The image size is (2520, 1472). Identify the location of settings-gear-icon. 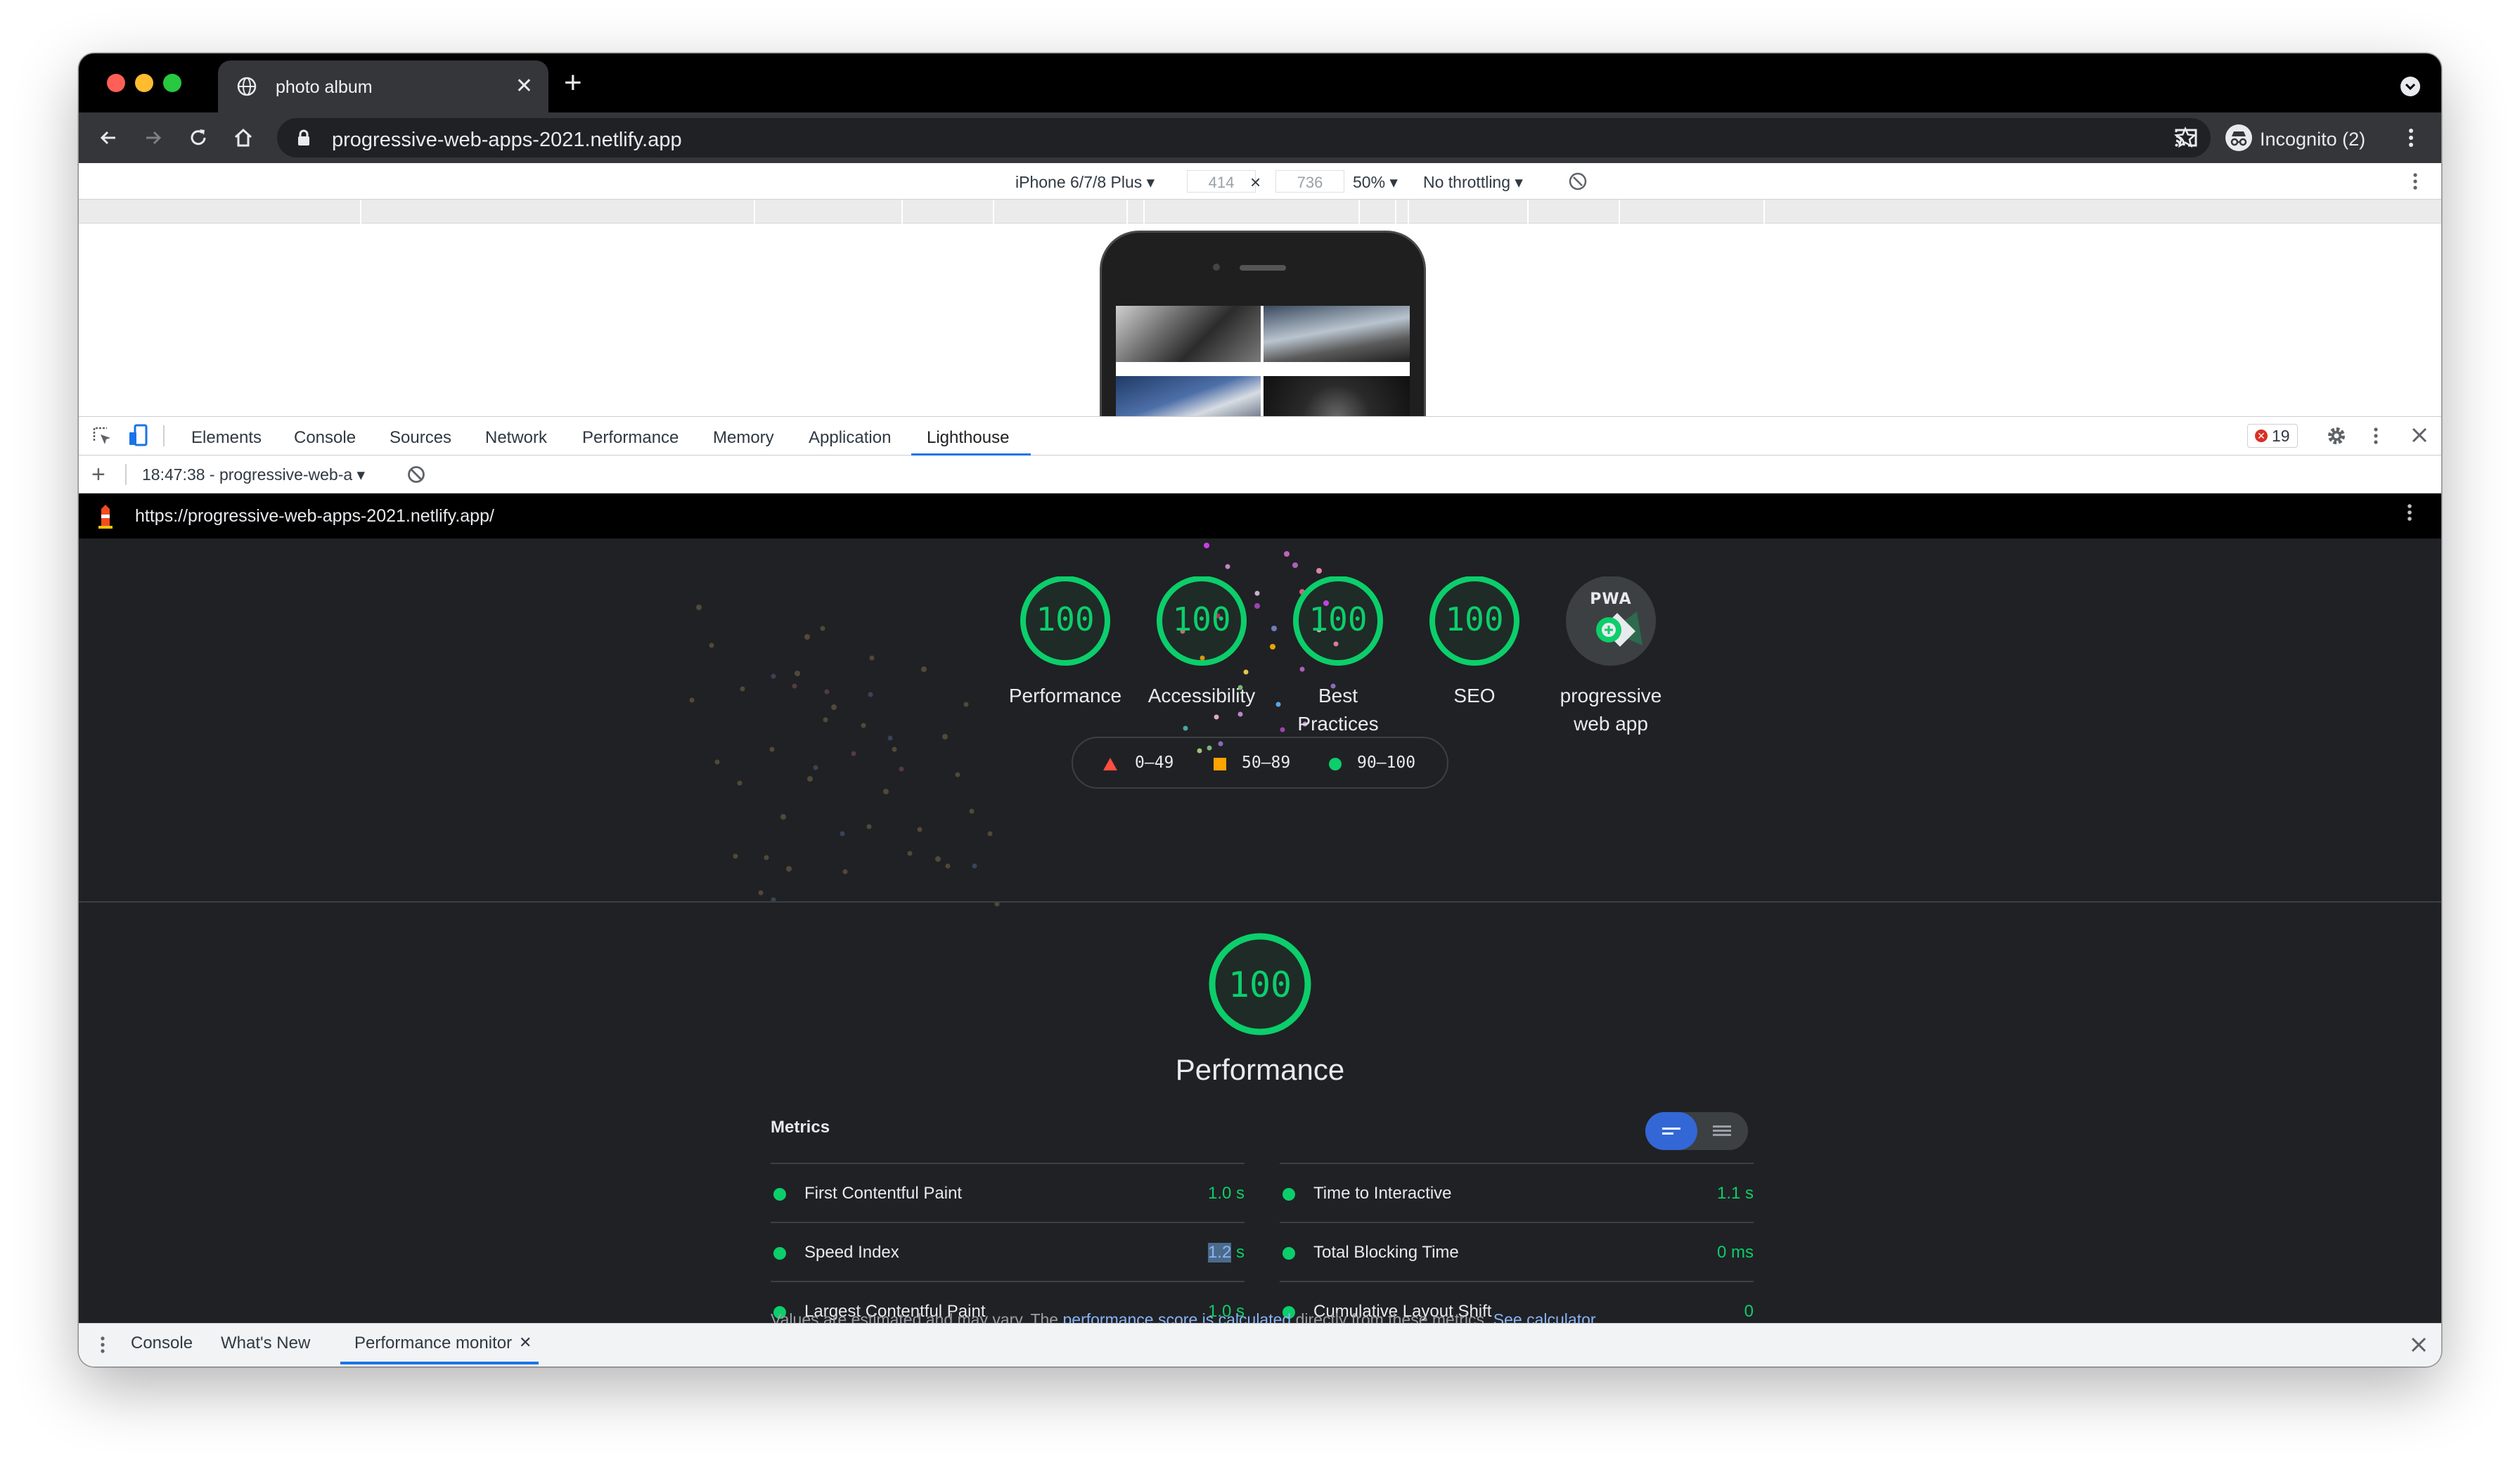
(2336, 435).